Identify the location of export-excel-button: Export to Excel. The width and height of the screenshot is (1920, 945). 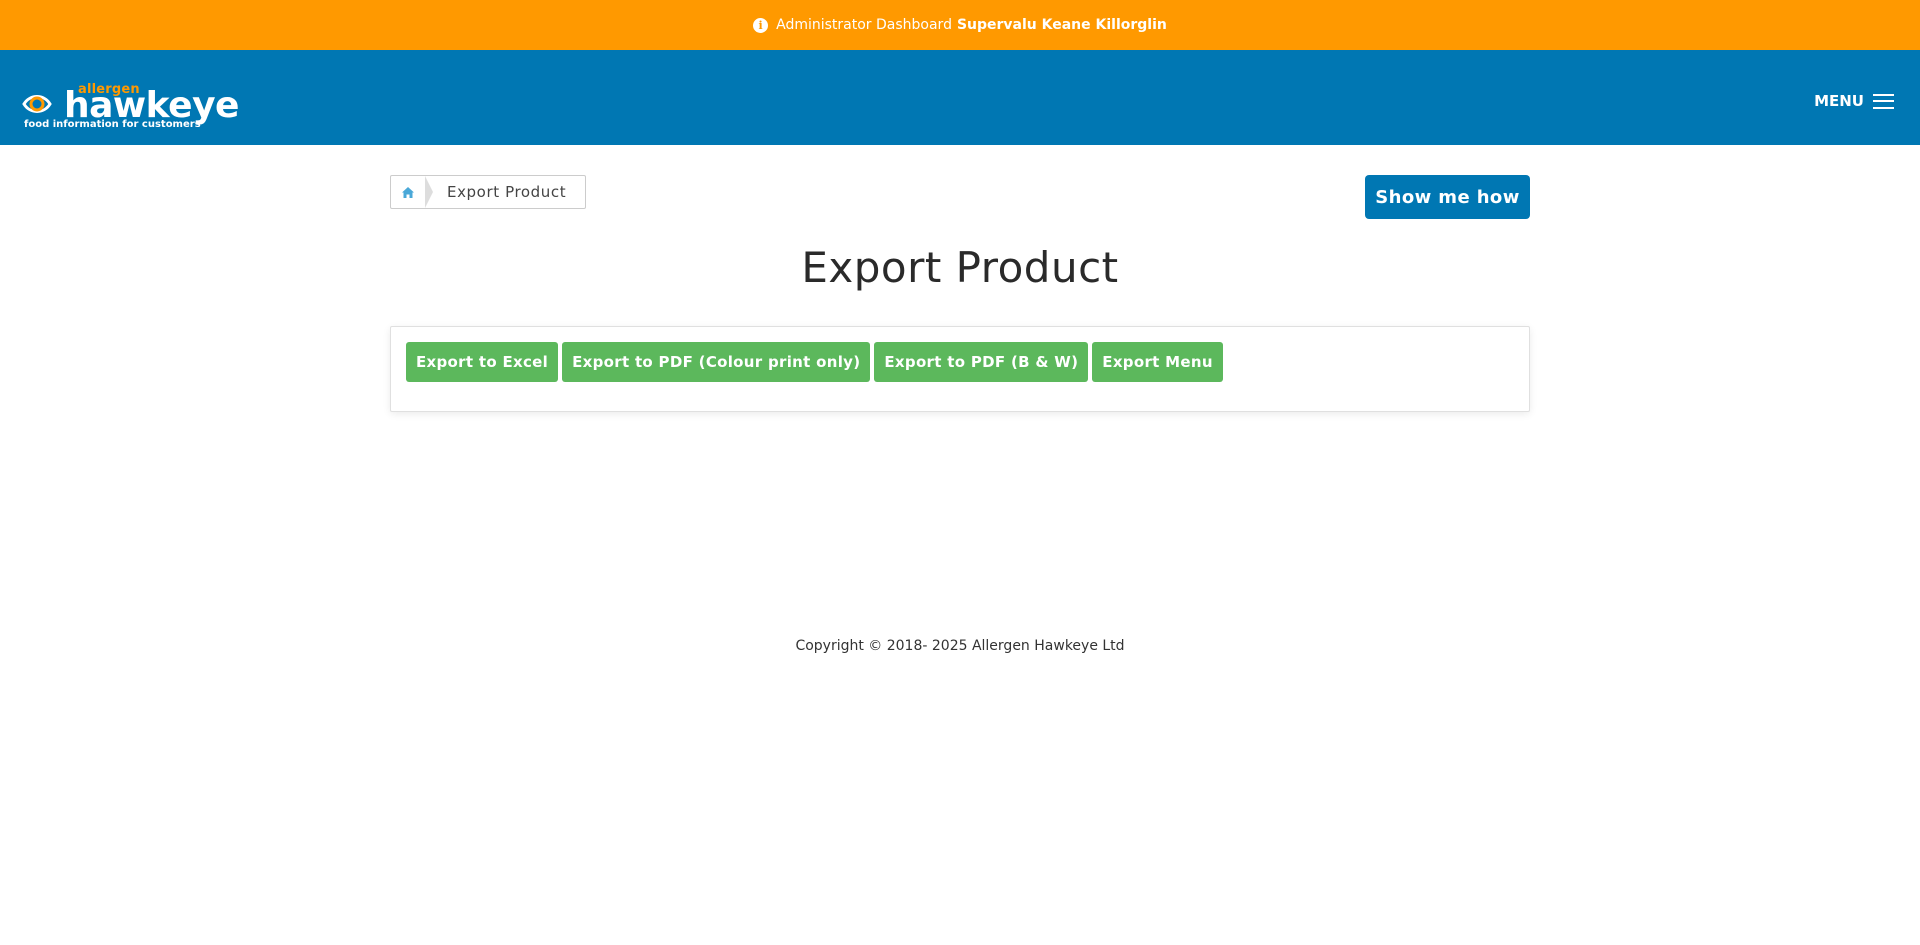
(482, 362).